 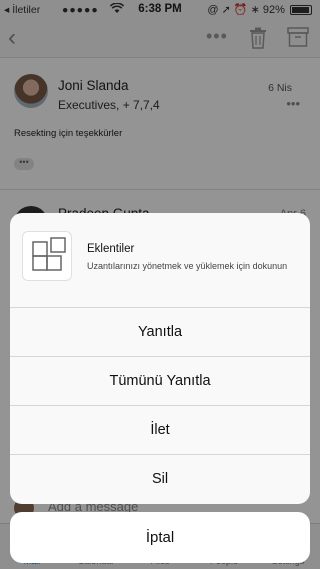 I want to click on addins-icon, so click(x=47, y=256).